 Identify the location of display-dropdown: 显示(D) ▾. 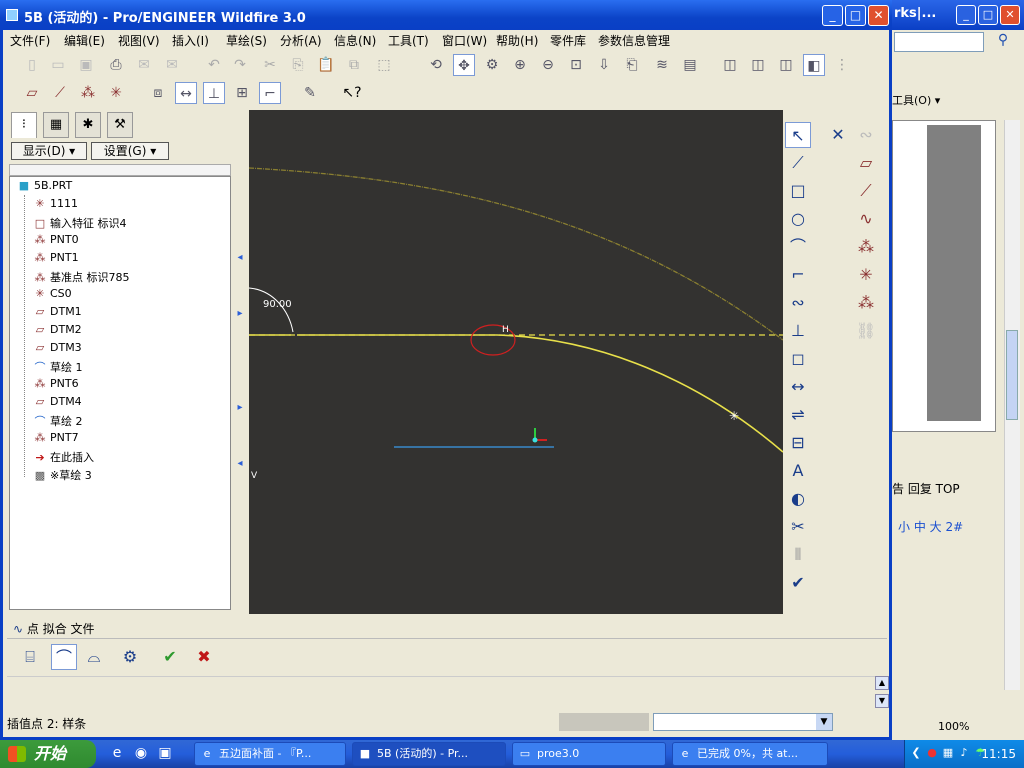
(49, 151).